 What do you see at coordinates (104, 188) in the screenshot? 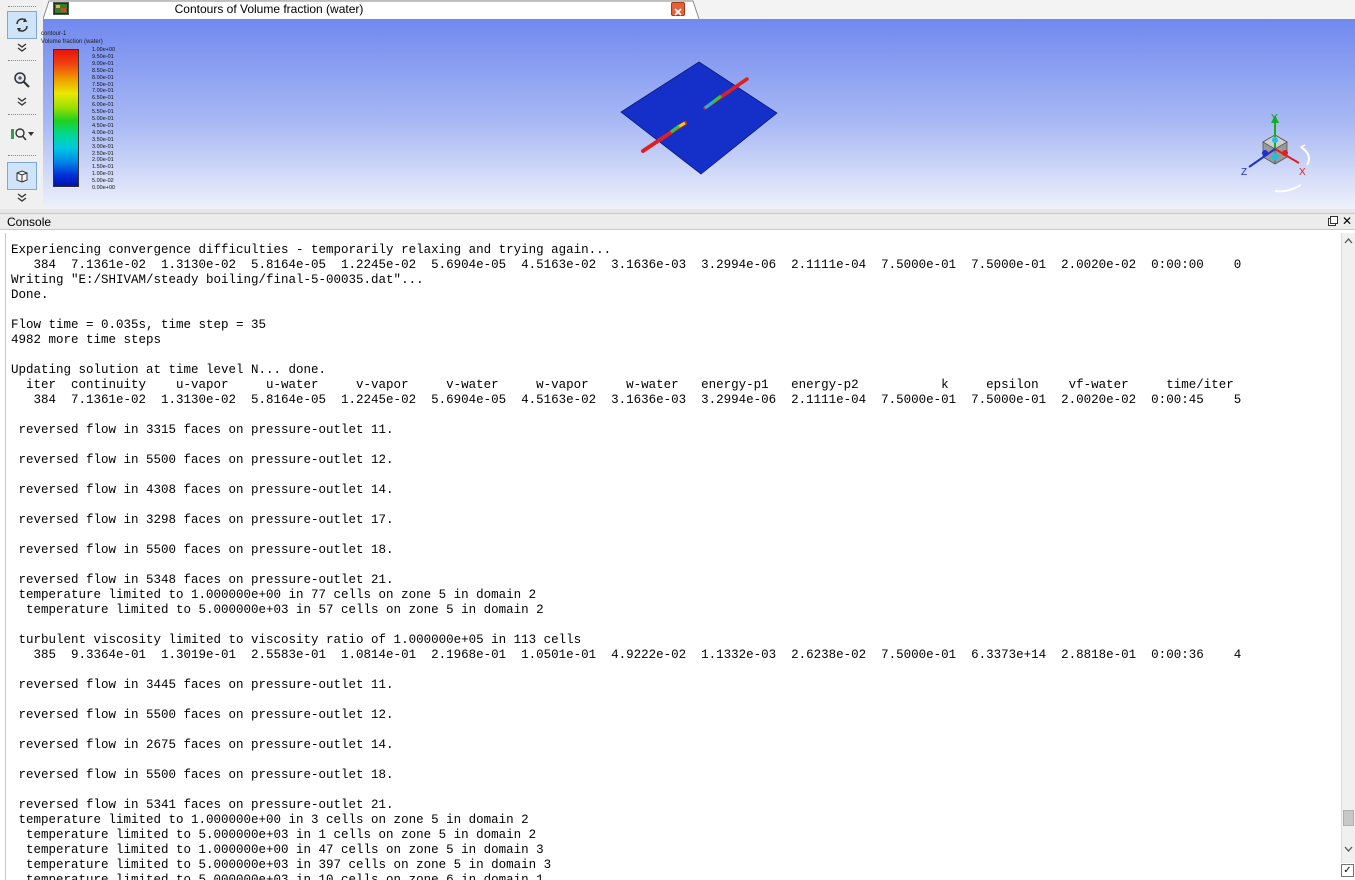
I see `legend-tick-label: 0.00e+00` at bounding box center [104, 188].